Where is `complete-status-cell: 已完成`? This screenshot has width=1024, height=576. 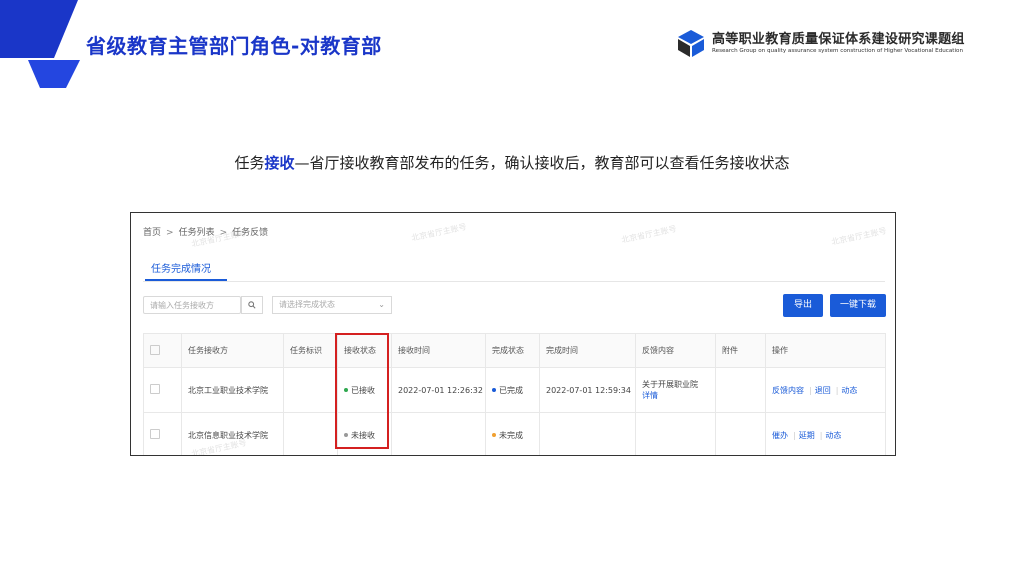 complete-status-cell: 已完成 is located at coordinates (512, 390).